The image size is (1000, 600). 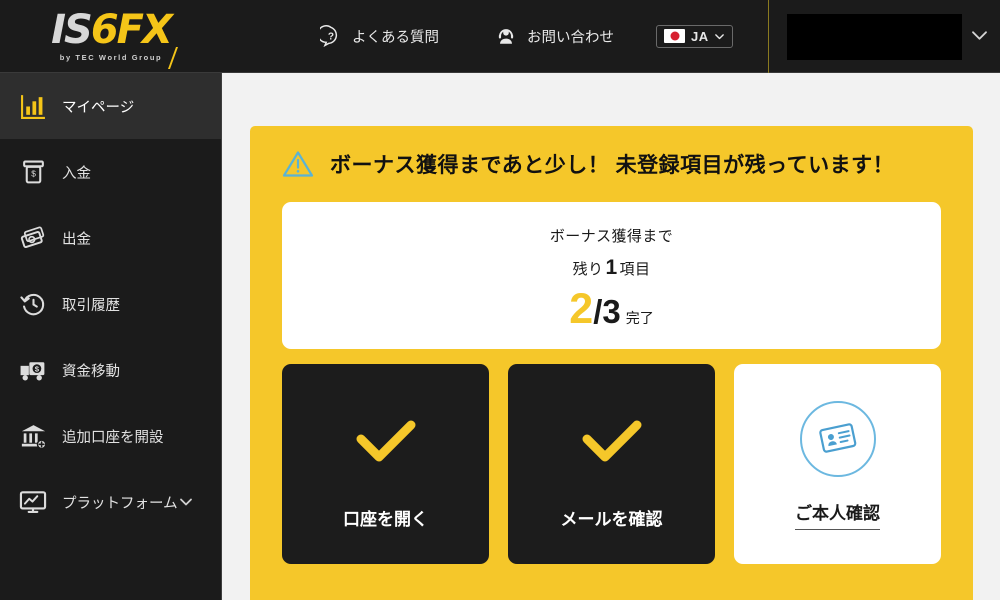 What do you see at coordinates (639, 317) in the screenshot?
I see `progress-done-label: 完了` at bounding box center [639, 317].